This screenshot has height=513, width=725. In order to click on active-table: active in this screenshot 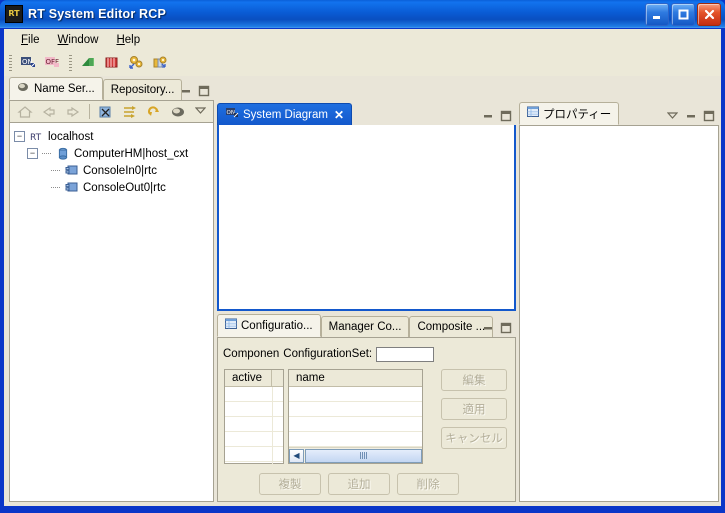, I will do `click(254, 416)`.